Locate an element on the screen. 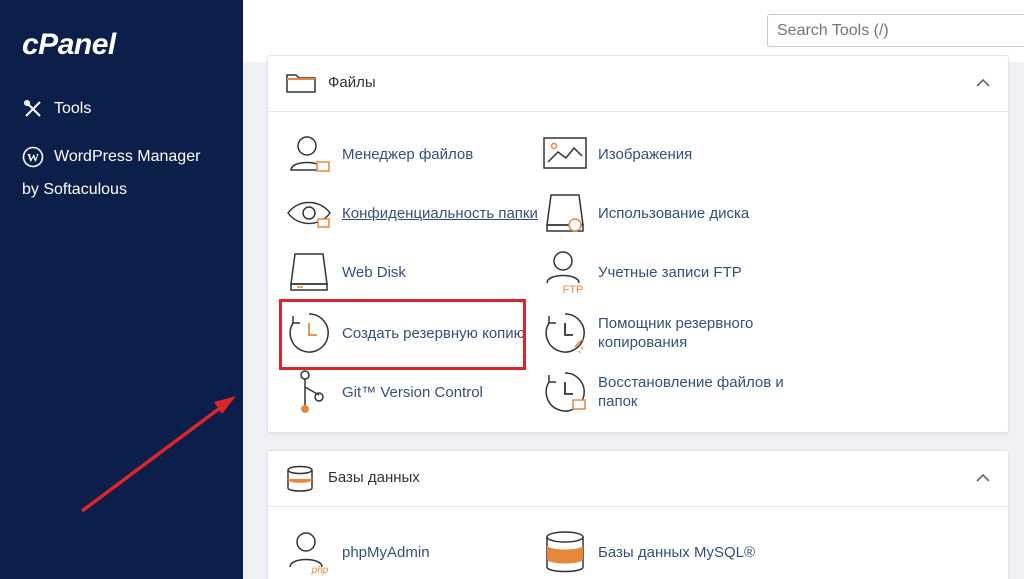 The image size is (1024, 579). tool-file-restoration: Восстановление файлов и папок is located at coordinates (662, 392).